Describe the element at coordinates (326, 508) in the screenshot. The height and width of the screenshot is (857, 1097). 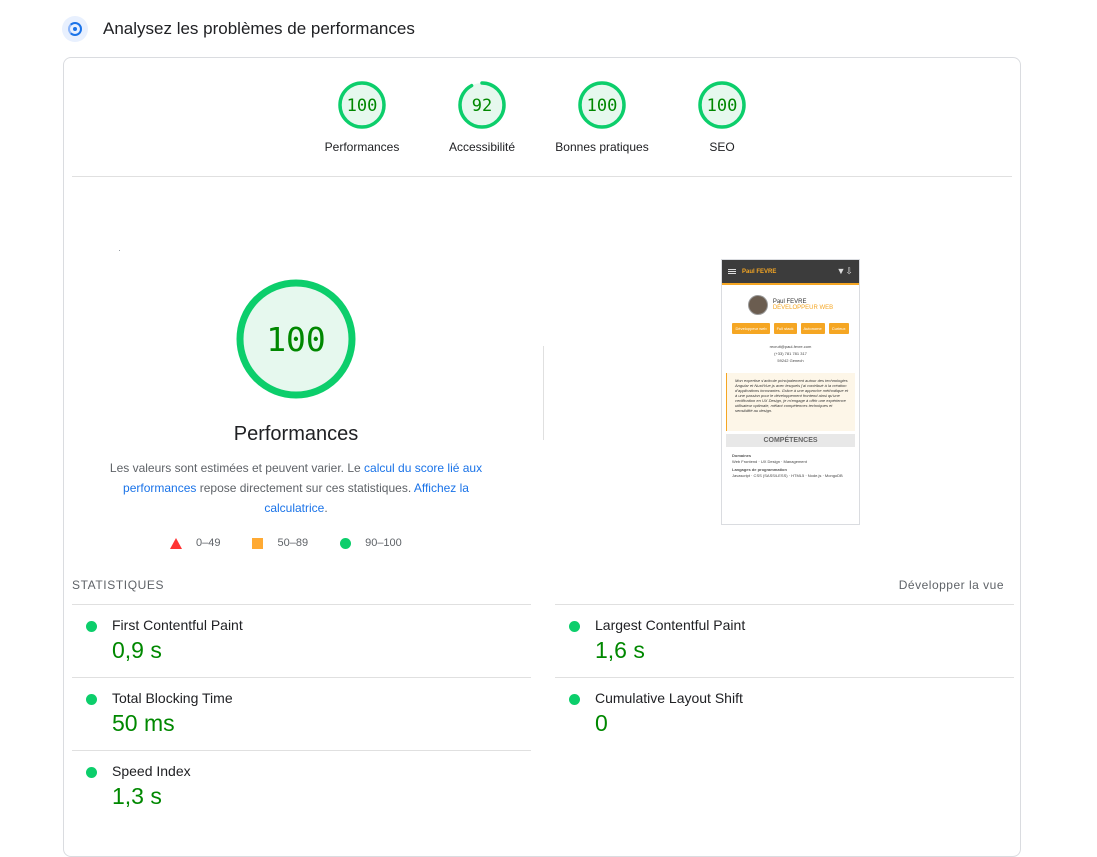
I see `desc-text: .` at that location.